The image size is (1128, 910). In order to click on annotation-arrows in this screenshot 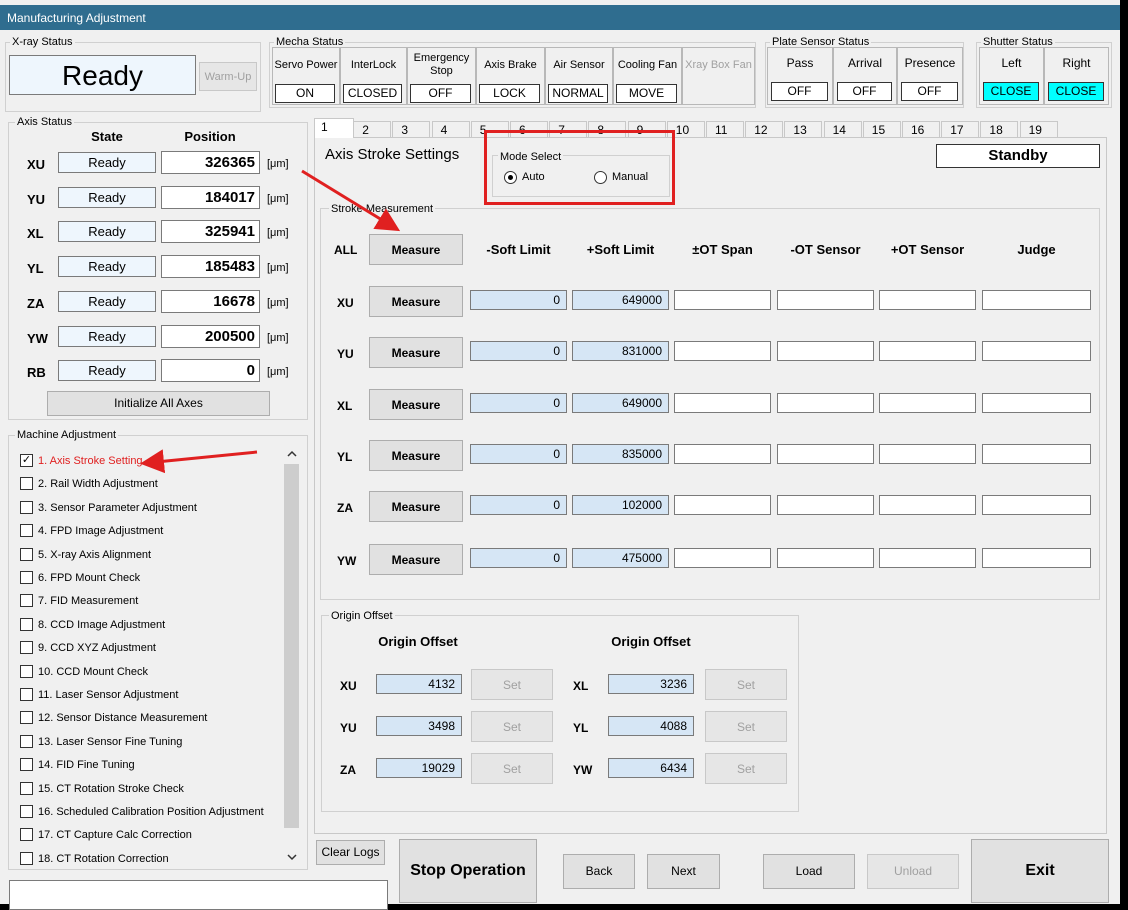, I will do `click(270, 321)`.